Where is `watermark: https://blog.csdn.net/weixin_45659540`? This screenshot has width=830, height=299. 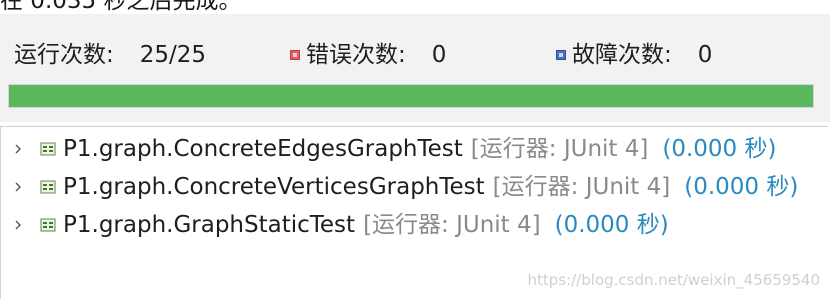
watermark: https://blog.csdn.net/weixin_45659540 is located at coordinates (673, 280).